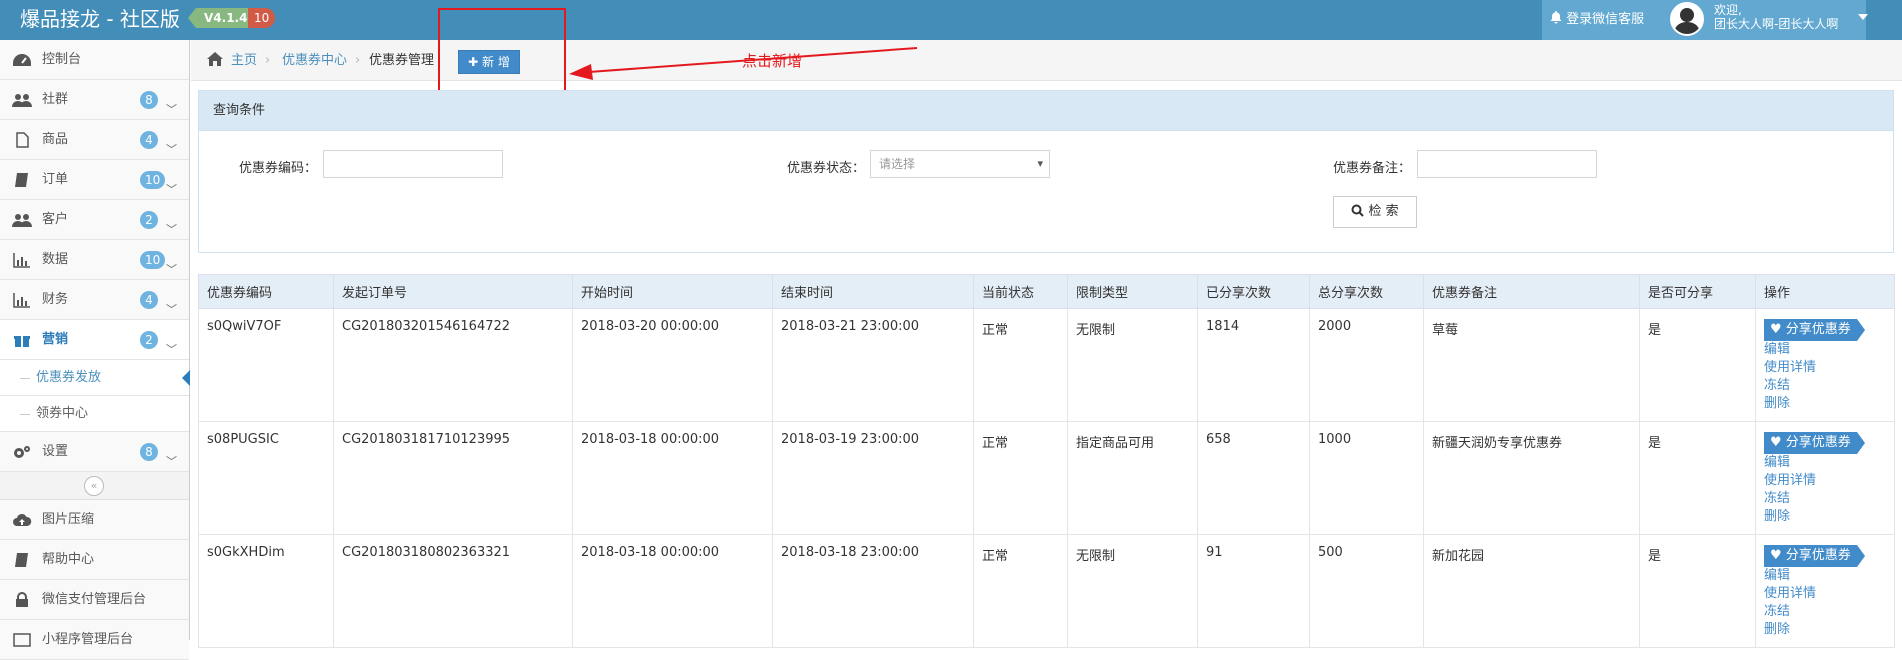  I want to click on login-wechat-service-button: 登录微信客服, so click(1604, 20).